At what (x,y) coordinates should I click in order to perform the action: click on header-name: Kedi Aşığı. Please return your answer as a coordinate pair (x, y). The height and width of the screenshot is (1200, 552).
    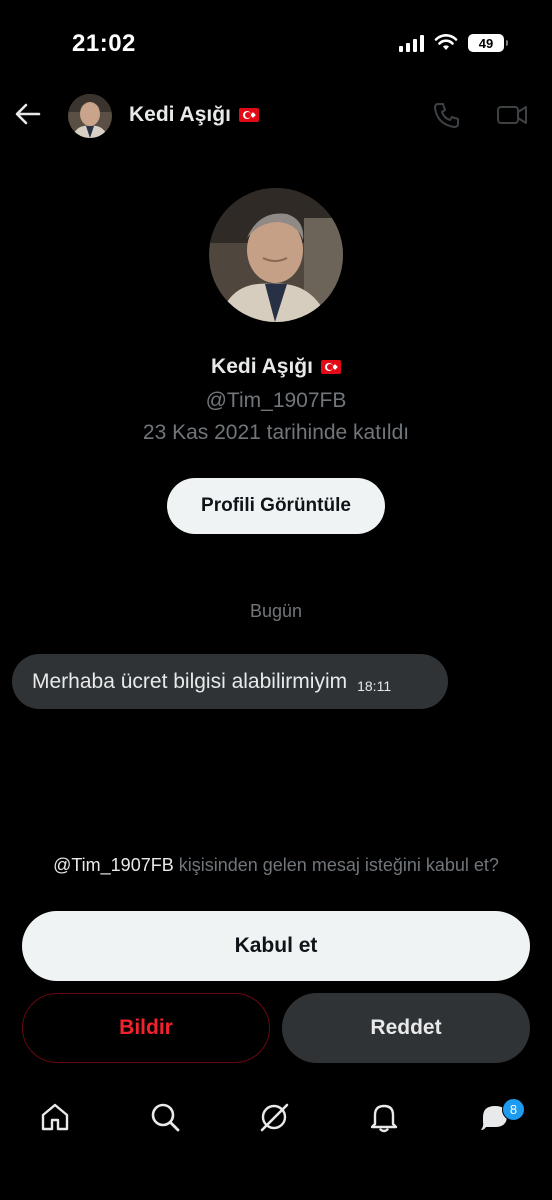
    Looking at the image, I should click on (180, 114).